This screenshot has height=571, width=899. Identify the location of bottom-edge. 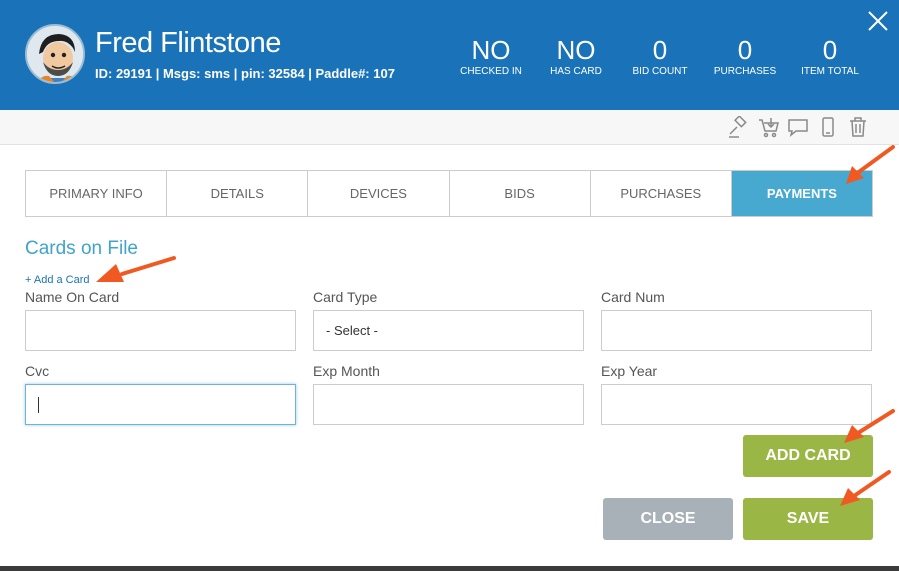
(449, 568).